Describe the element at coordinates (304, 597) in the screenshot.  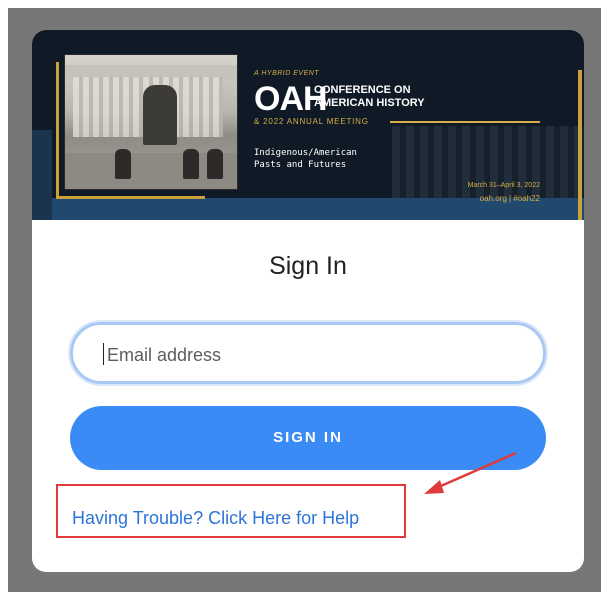
I see `screenshot-border-bottom` at that location.